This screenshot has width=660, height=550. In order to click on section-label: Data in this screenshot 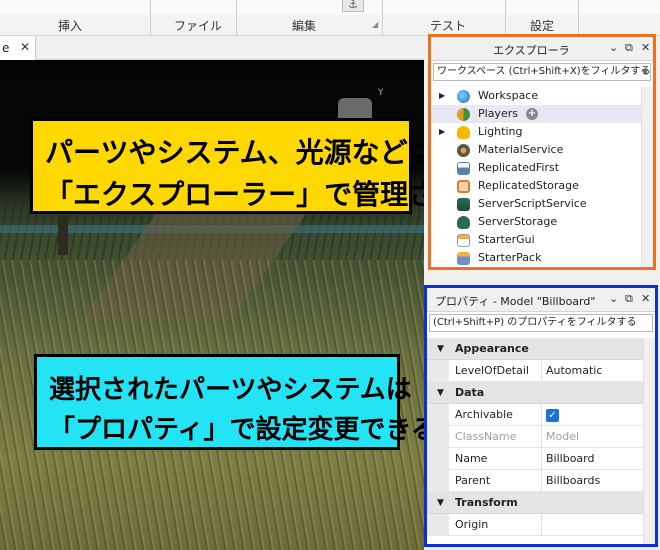, I will do `click(470, 392)`.